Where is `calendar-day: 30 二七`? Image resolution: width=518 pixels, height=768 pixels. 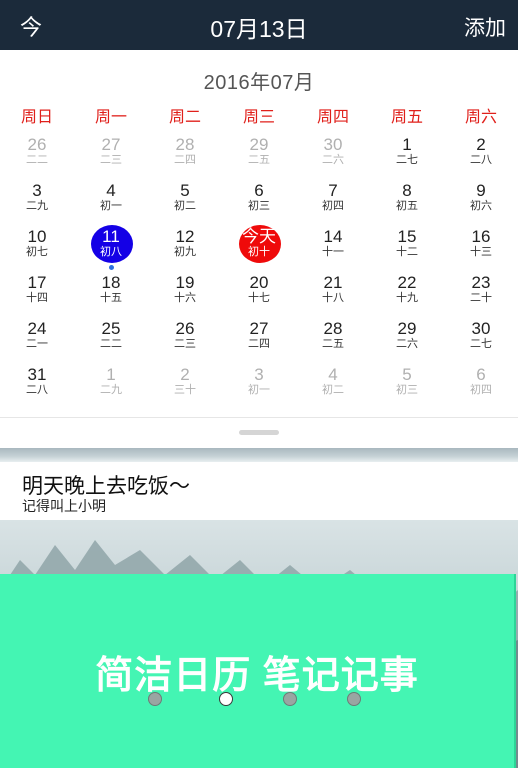
calendar-day: 30 二七 is located at coordinates (481, 339).